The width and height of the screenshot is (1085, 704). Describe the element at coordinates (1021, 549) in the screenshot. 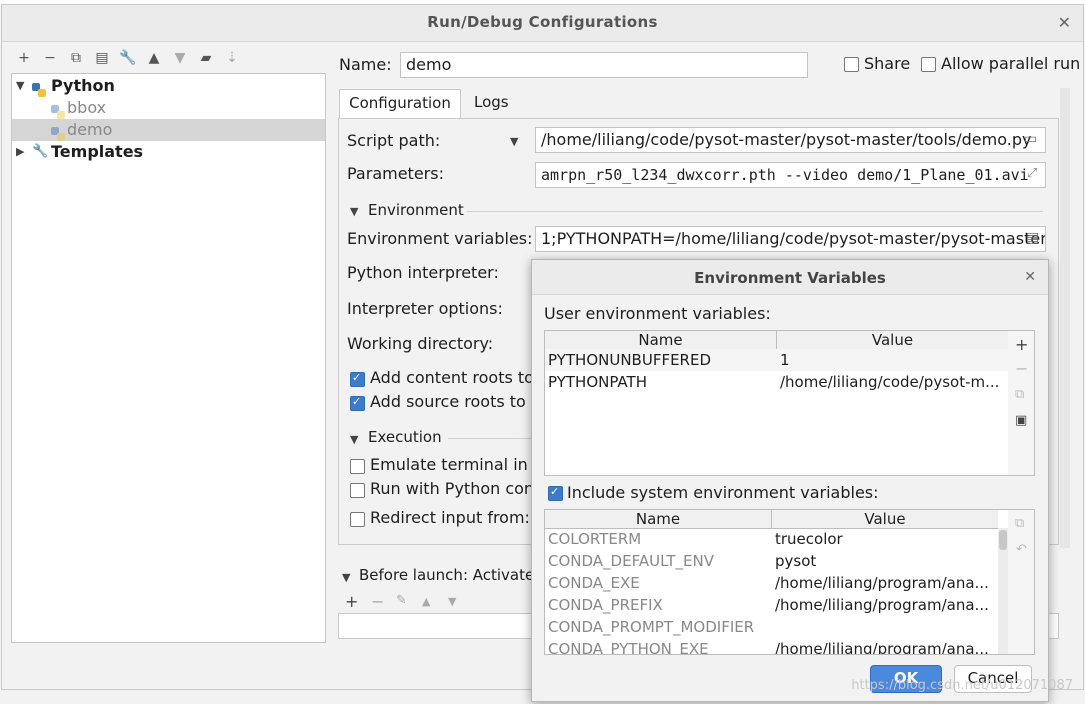

I see `undo-icon: ↶` at that location.